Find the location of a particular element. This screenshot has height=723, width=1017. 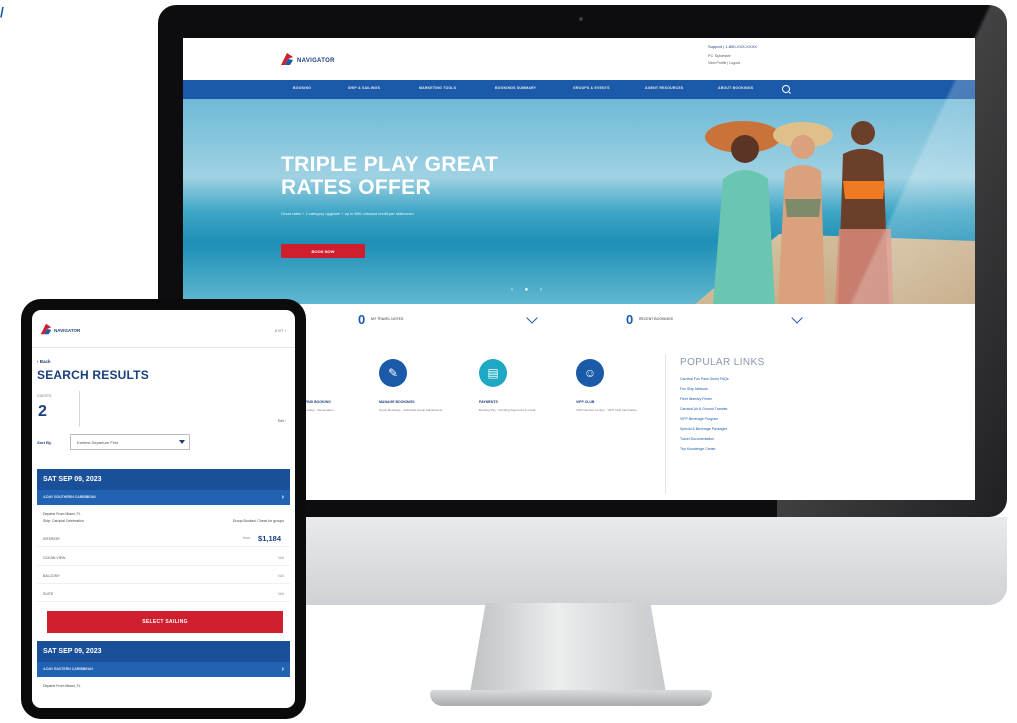

imac-stand-base is located at coordinates (571, 698).